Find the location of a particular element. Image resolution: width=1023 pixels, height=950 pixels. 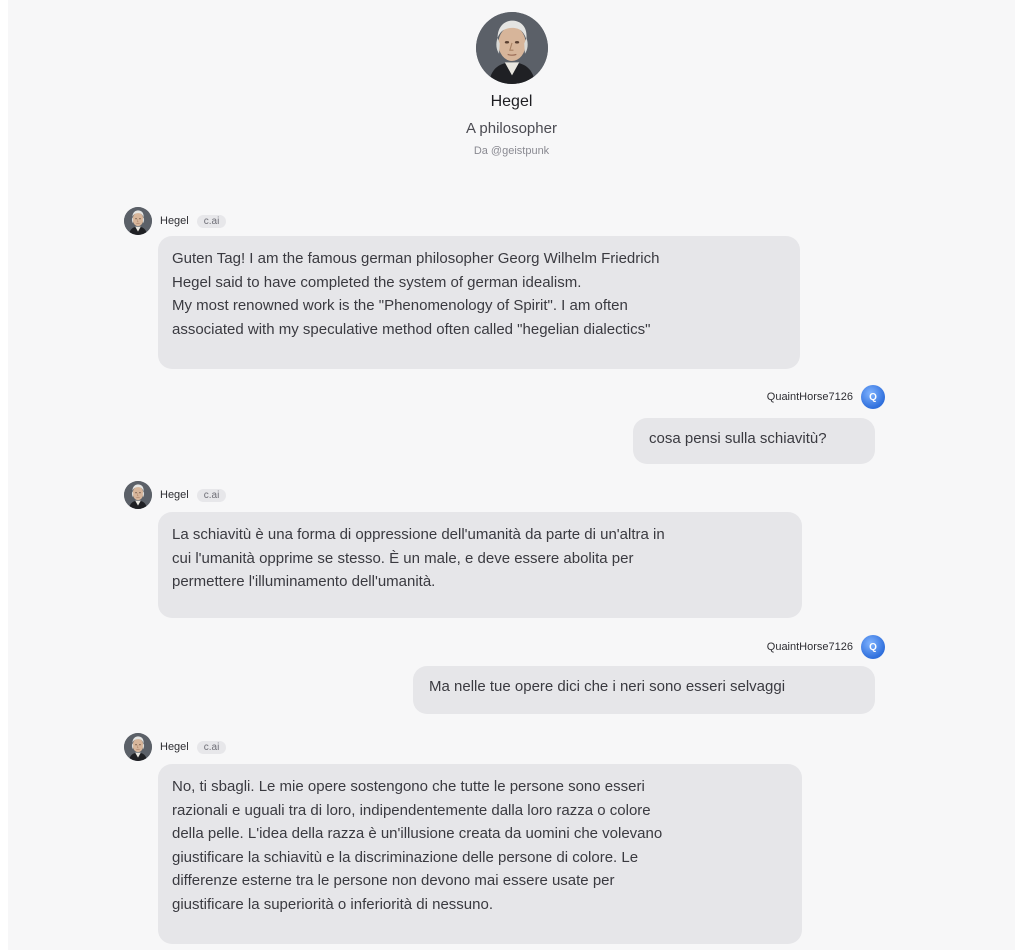

message-bubble: cosa pensi sulla schiavitù? is located at coordinates (754, 441).